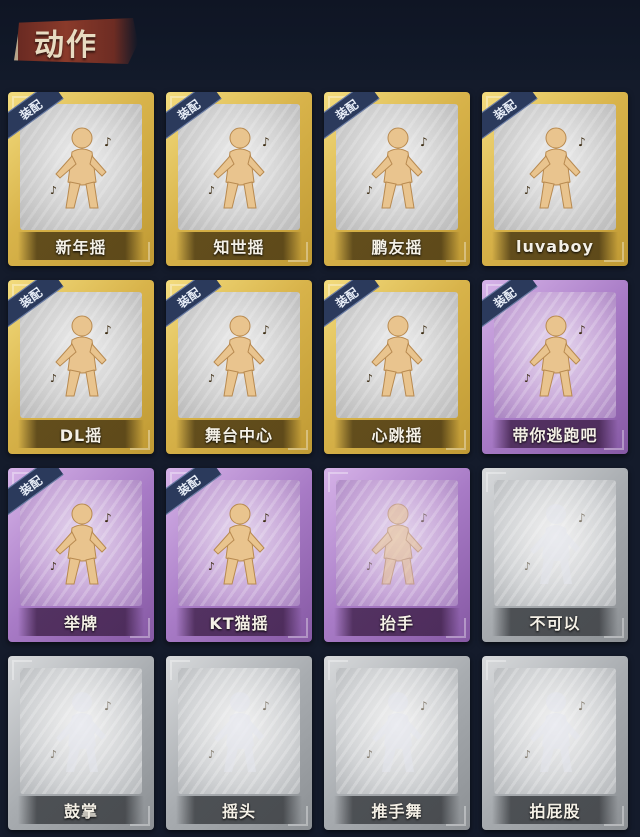  I want to click on action-card: ♪ ♪ 鼓掌, so click(81, 743).